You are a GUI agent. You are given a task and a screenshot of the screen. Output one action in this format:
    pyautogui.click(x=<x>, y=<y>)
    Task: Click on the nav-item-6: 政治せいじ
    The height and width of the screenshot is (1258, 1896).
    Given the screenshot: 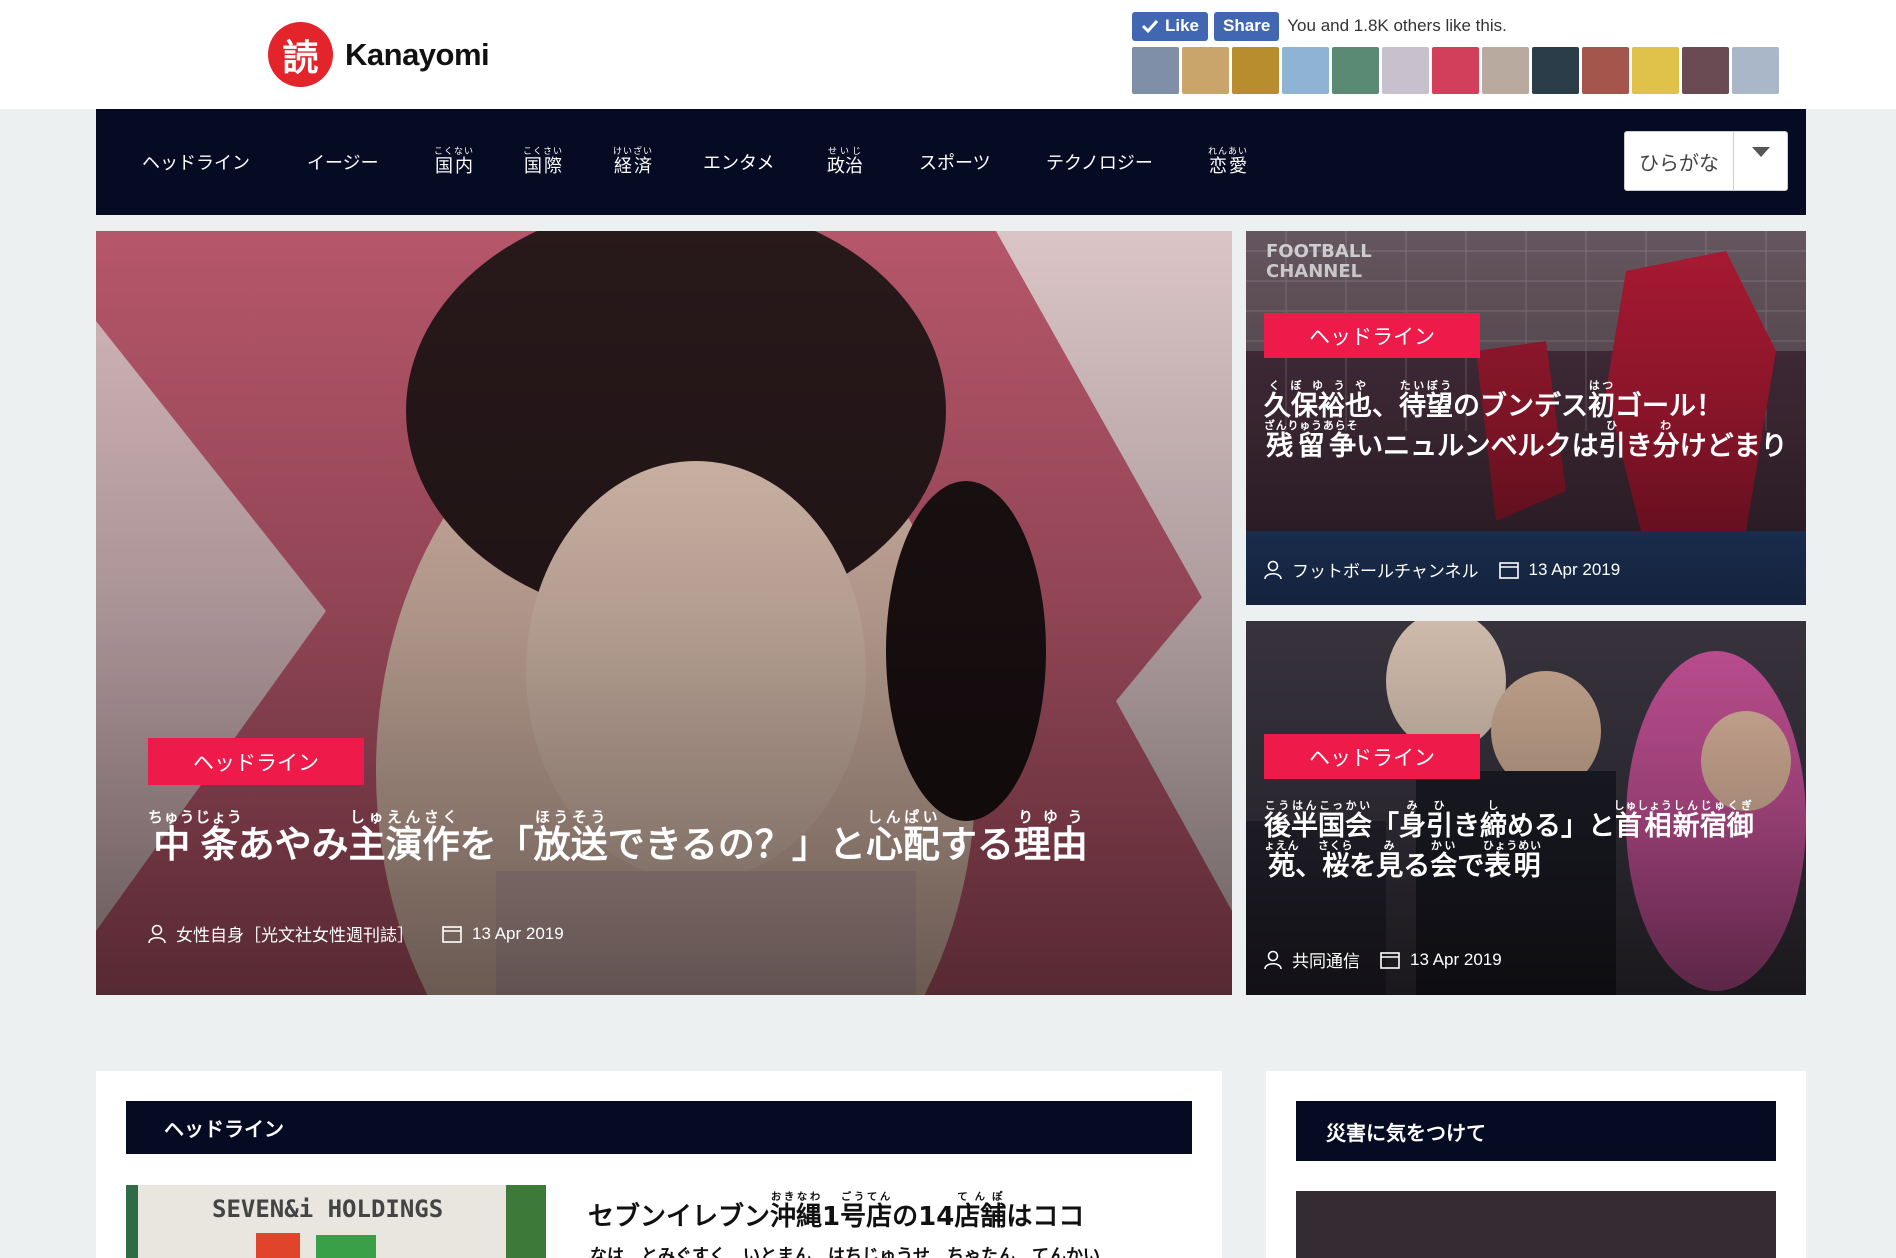 What is the action you would take?
    pyautogui.click(x=845, y=162)
    